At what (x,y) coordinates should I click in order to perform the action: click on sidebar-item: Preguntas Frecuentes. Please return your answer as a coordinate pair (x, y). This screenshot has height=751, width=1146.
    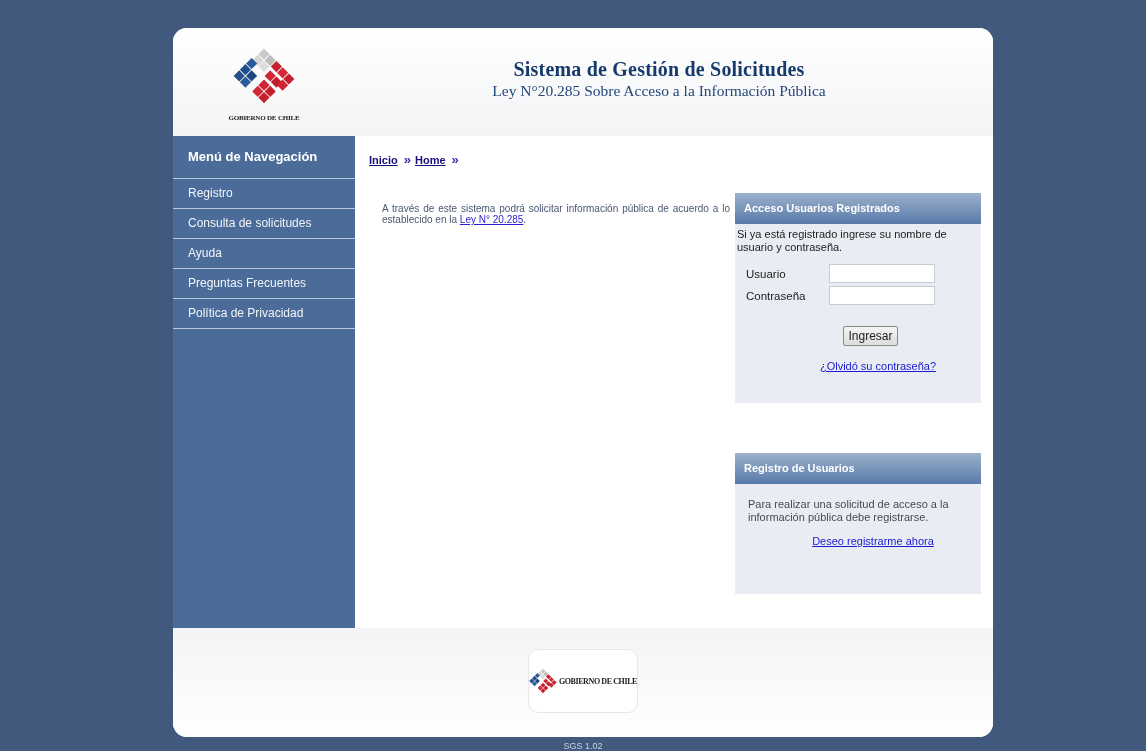
    Looking at the image, I should click on (264, 284).